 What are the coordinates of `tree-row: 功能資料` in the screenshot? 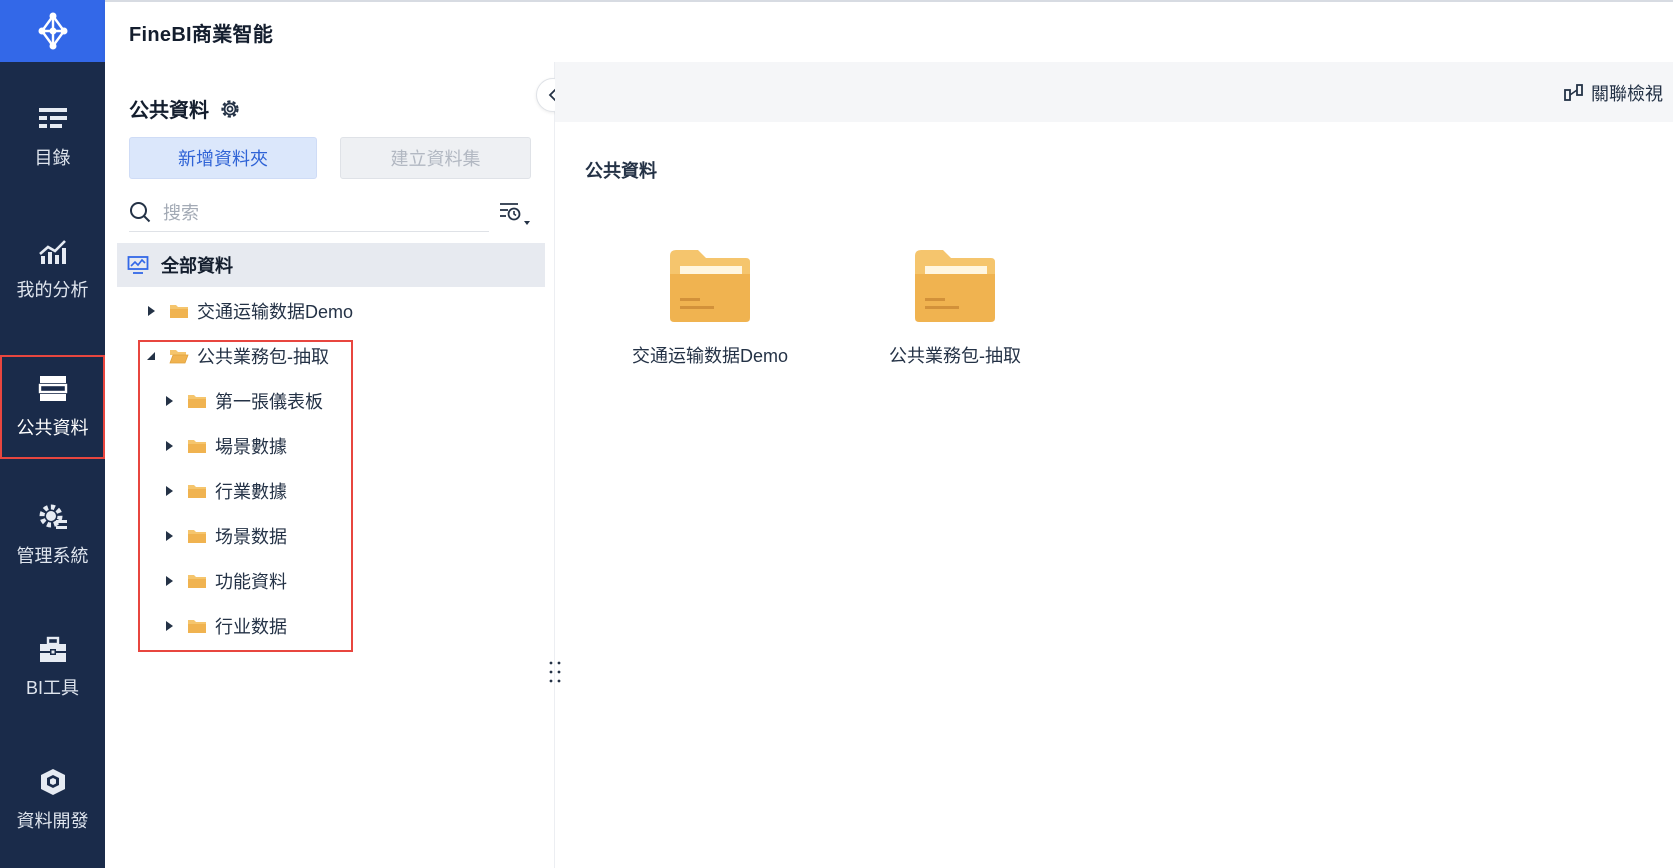 It's located at (224, 581).